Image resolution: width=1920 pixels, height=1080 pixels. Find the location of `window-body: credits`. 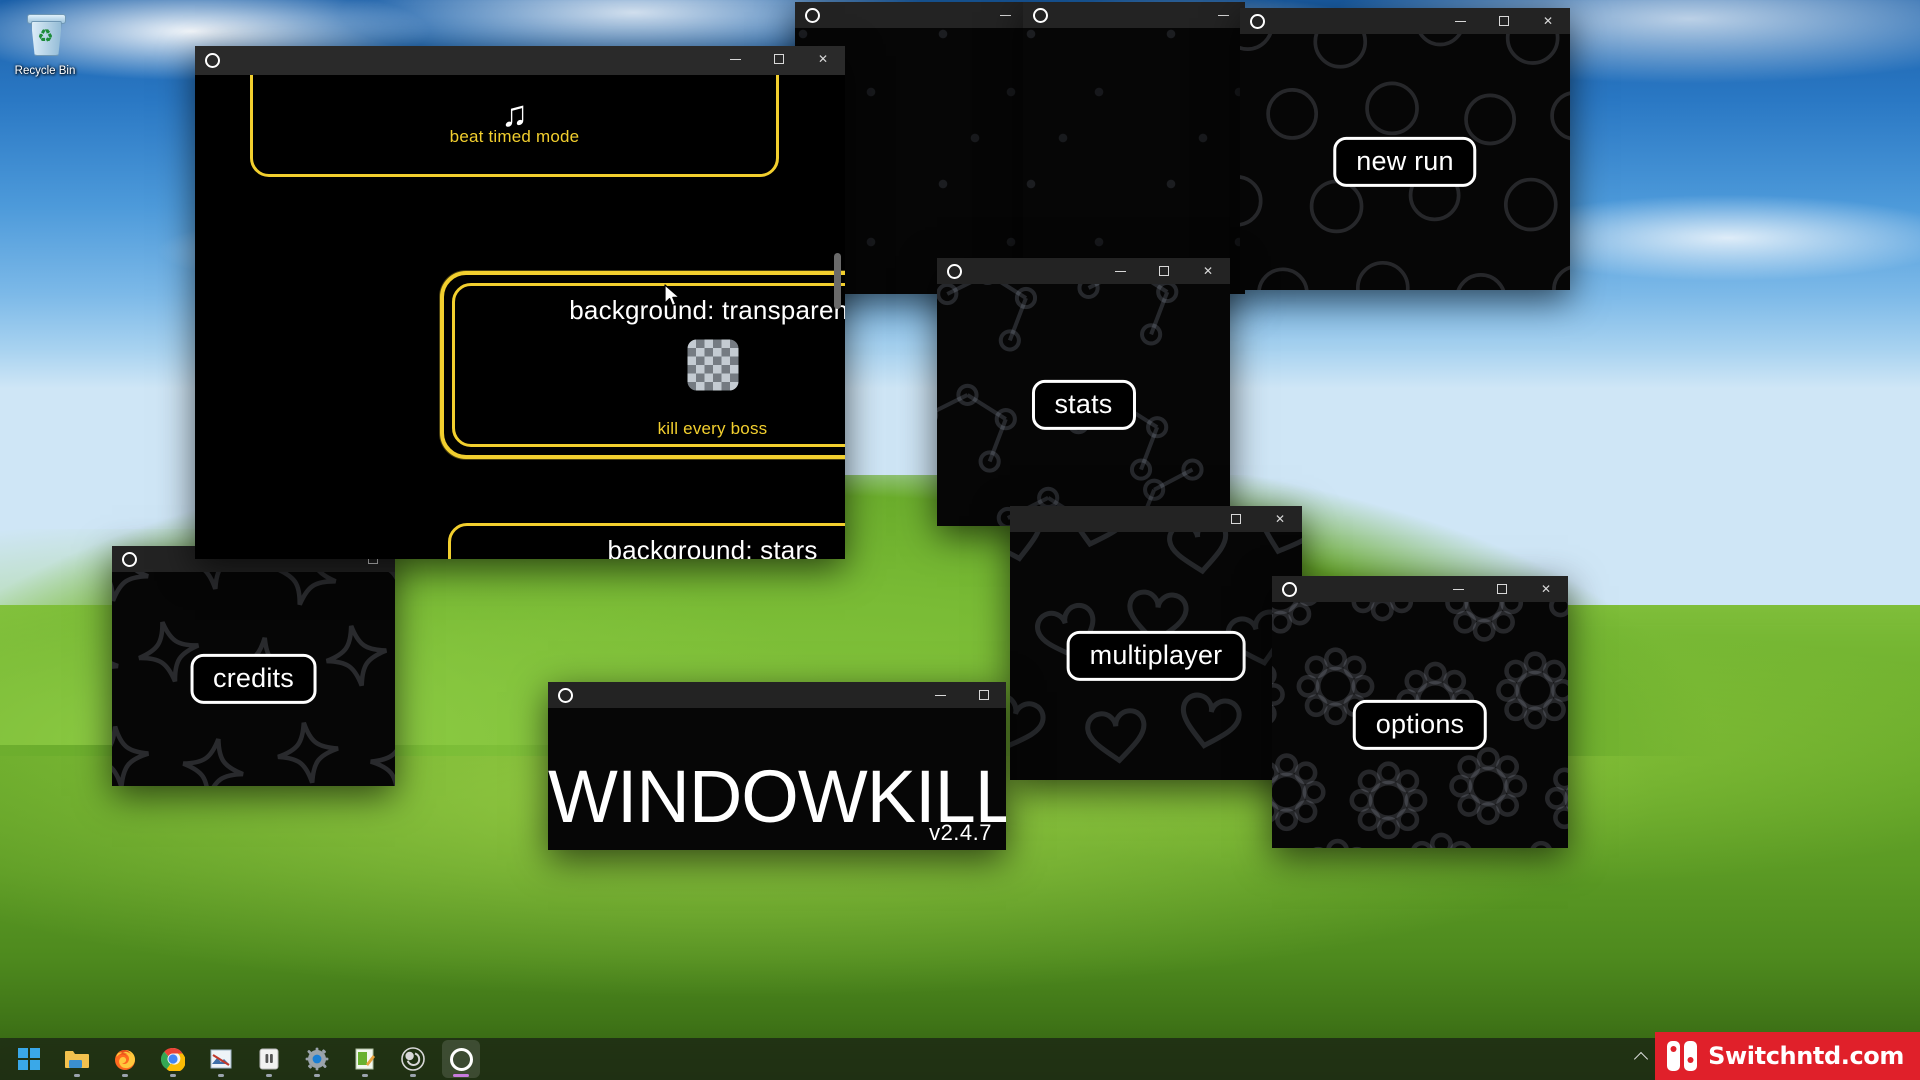

window-body: credits is located at coordinates (253, 679).